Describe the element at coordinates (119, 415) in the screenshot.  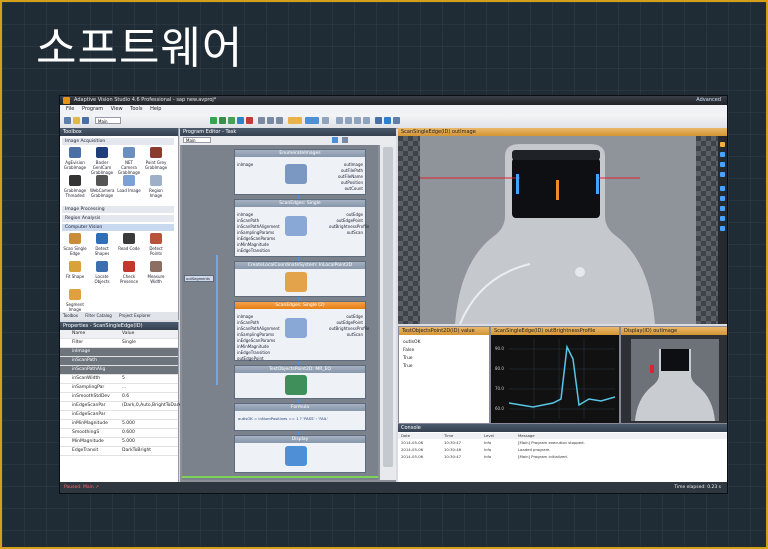
I see `property-row: inEdgeScanPar` at that location.